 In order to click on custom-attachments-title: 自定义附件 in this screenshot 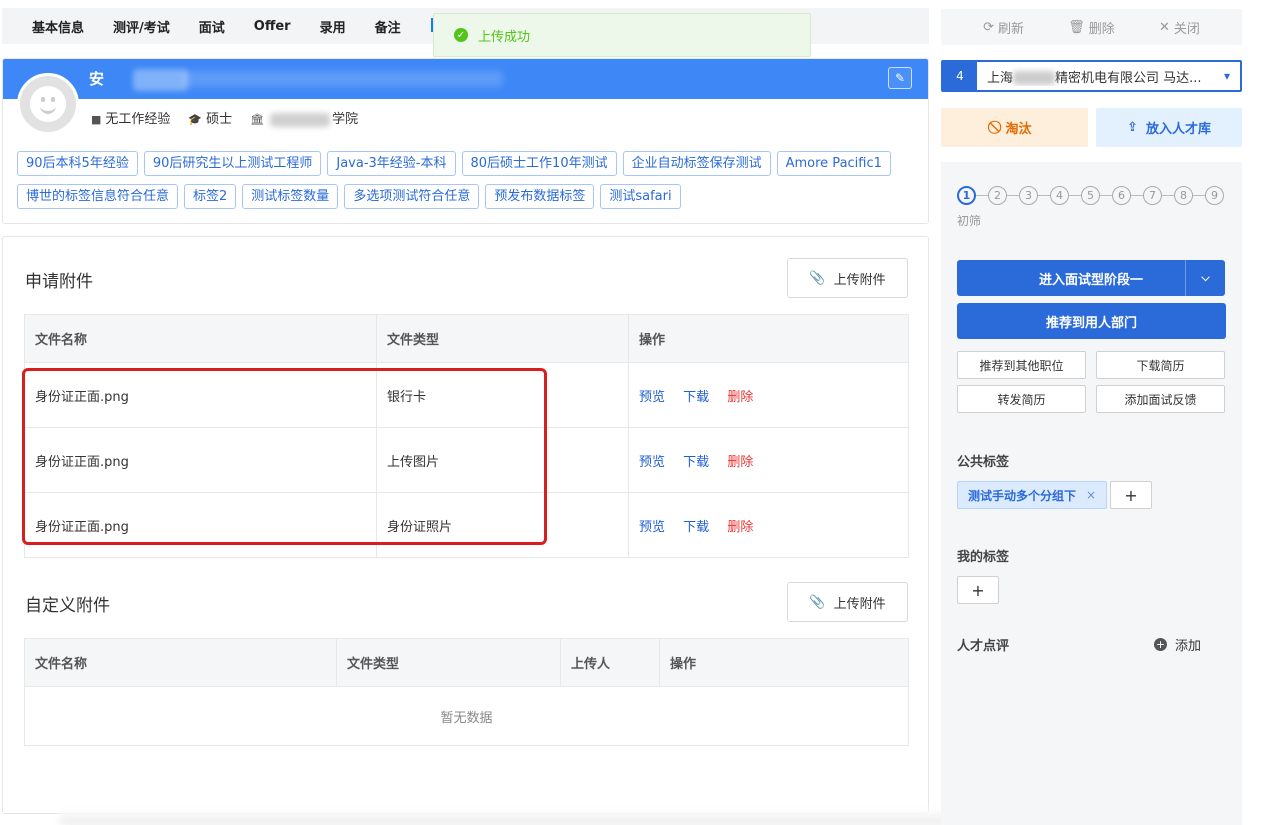, I will do `click(67, 606)`.